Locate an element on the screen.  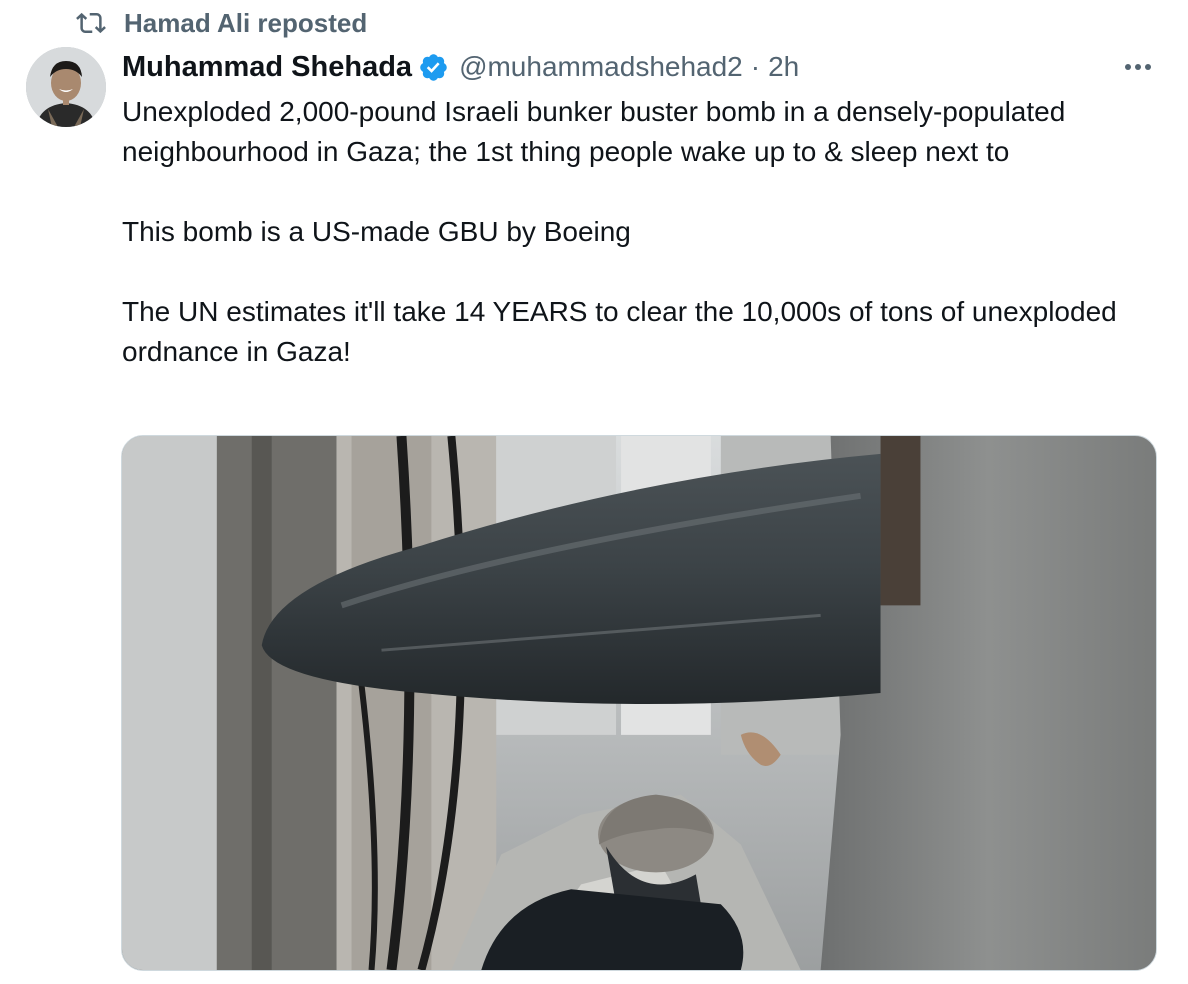
tweet-timestamp: 2h is located at coordinates (783, 67).